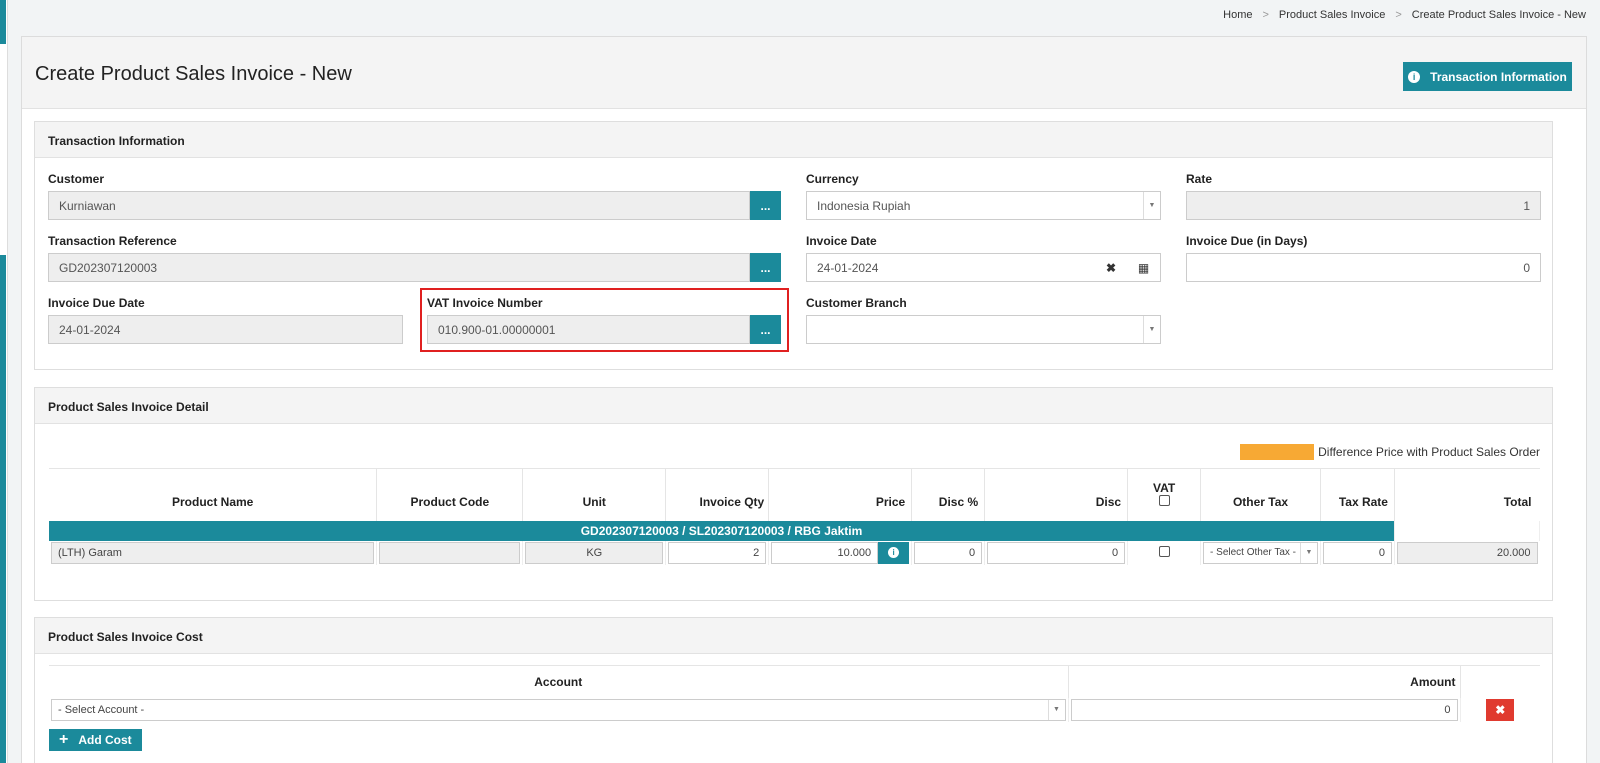  What do you see at coordinates (951, 267) in the screenshot?
I see `invoice-date-field: 24-01-2024` at bounding box center [951, 267].